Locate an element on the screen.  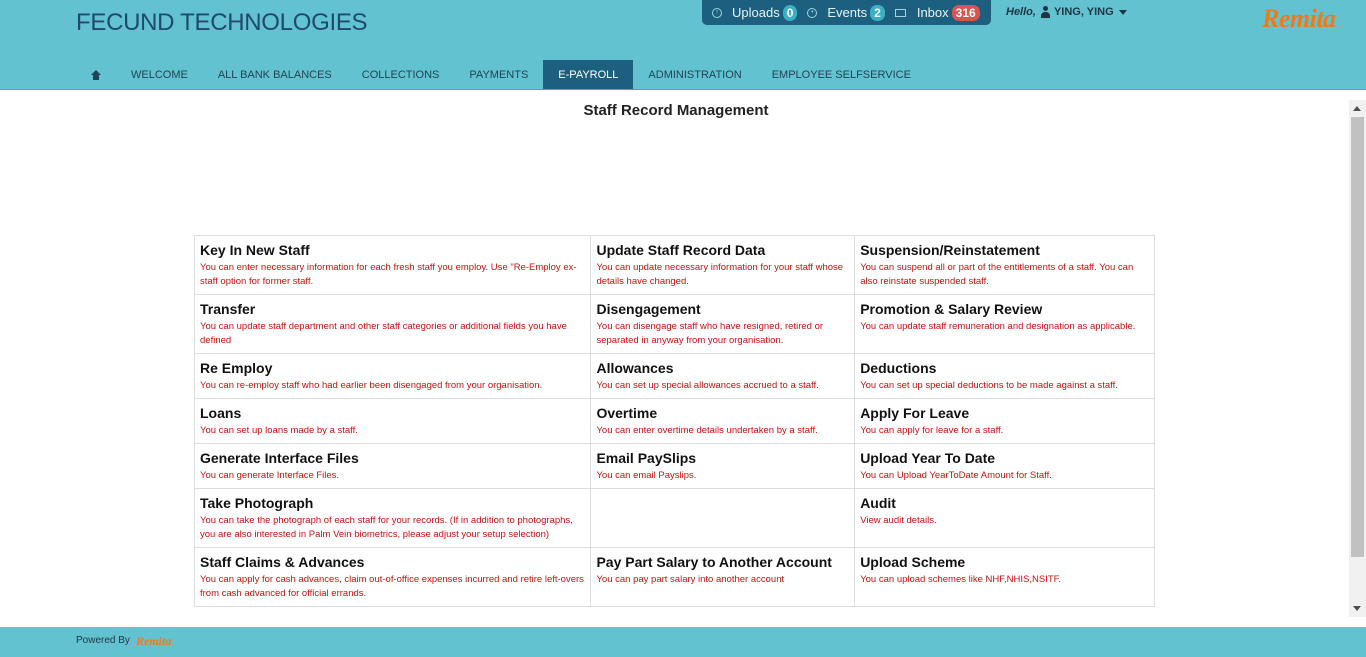
menu-item-title: Update Staff Record Data is located at coordinates (722, 250).